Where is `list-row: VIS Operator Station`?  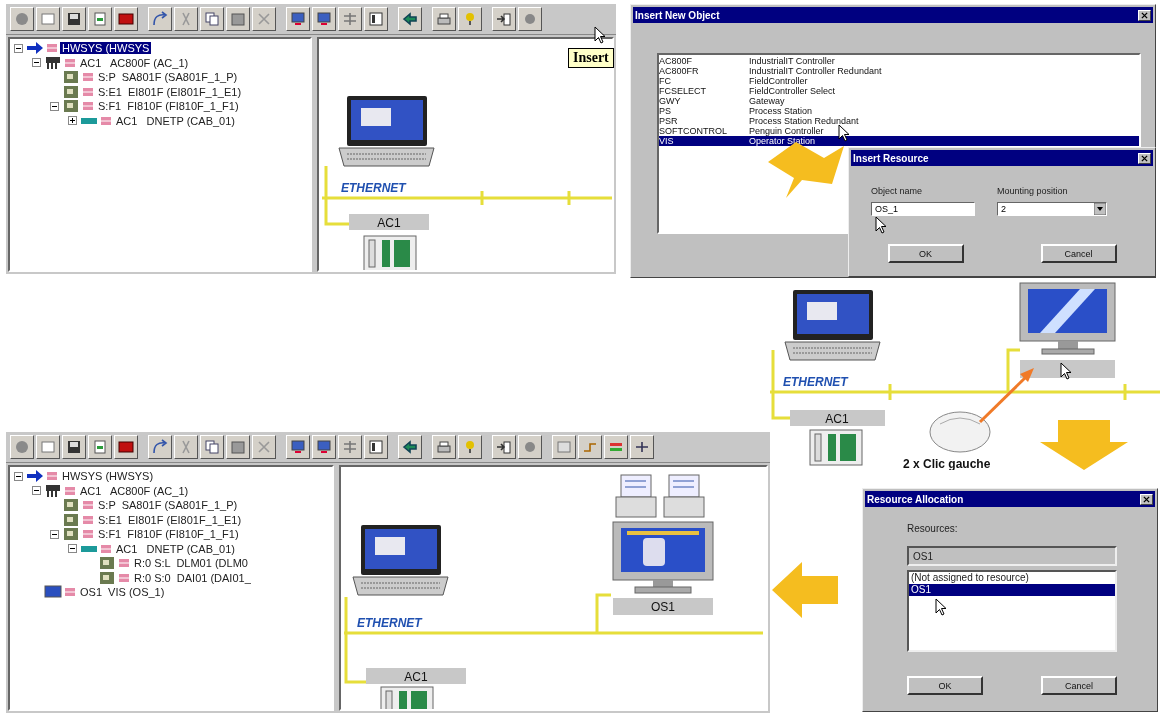 list-row: VIS Operator Station is located at coordinates (899, 141).